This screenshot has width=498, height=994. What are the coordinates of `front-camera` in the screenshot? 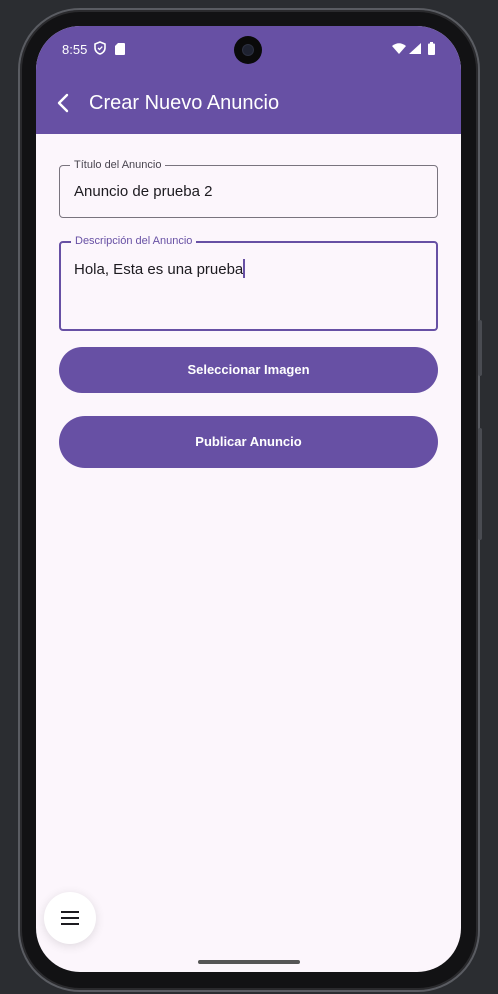 It's located at (248, 50).